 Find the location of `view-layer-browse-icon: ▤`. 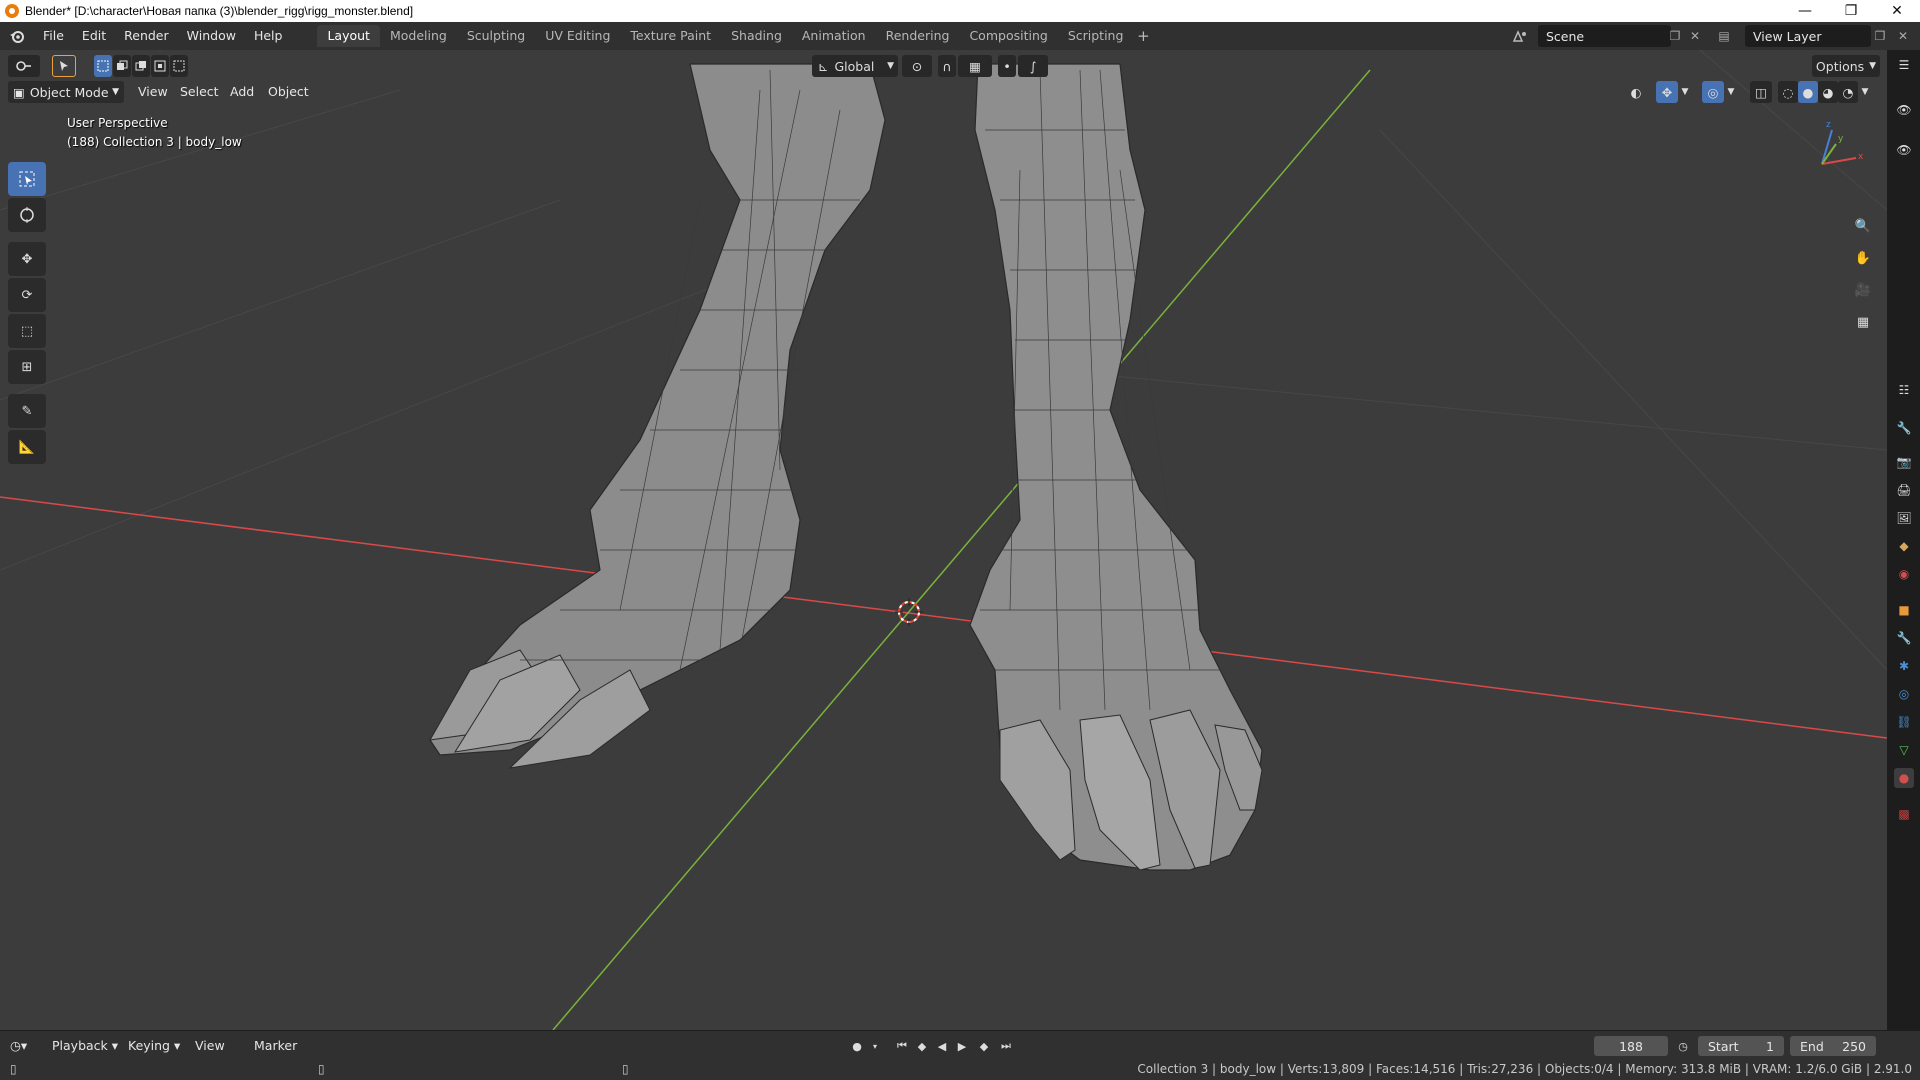

view-layer-browse-icon: ▤ is located at coordinates (1724, 36).